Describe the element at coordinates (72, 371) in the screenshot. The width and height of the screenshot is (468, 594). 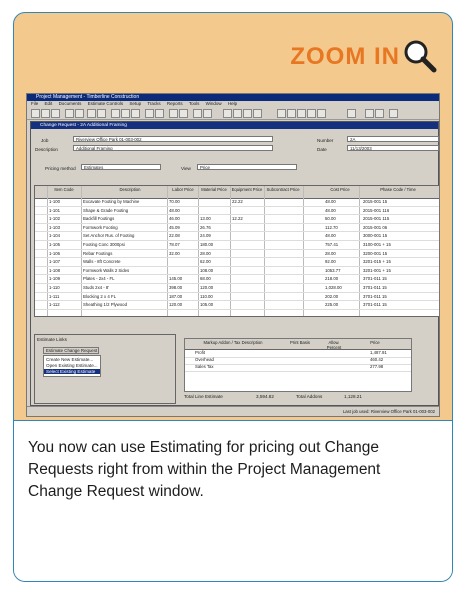
I see `menu-item-selected: Select Existing Estimate` at that location.